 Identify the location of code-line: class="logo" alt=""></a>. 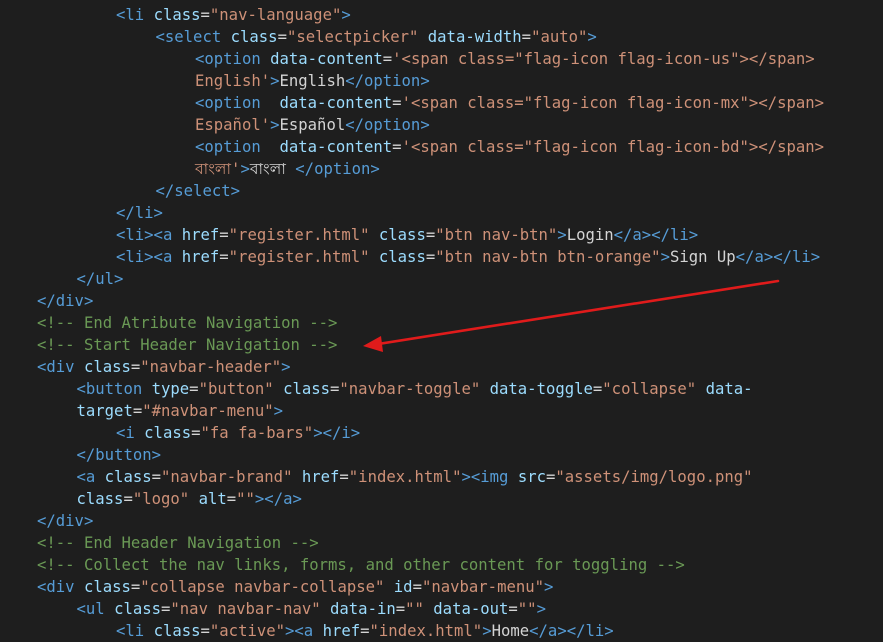
(189, 499).